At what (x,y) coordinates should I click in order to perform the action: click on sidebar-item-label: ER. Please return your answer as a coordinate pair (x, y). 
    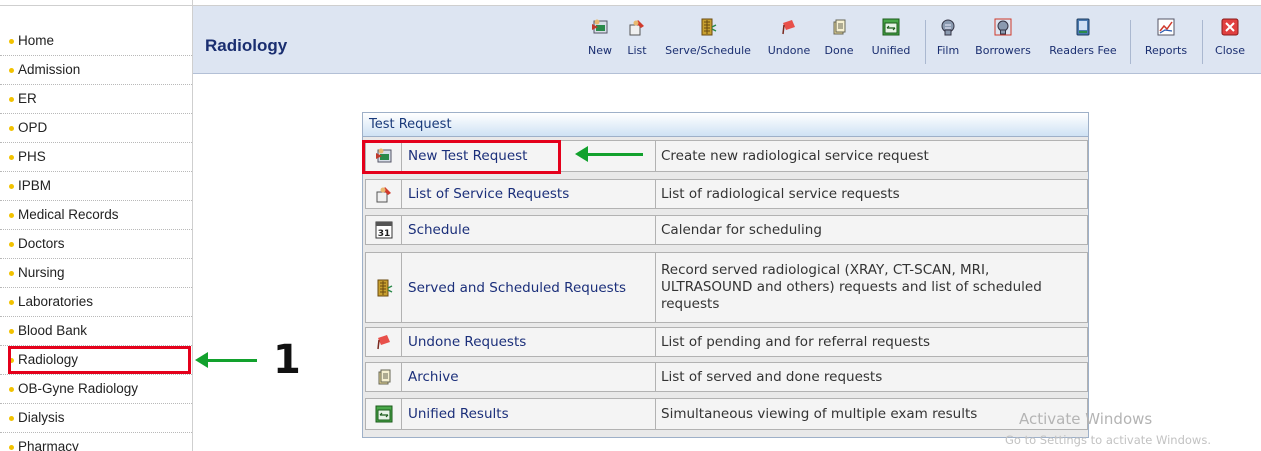
    Looking at the image, I should click on (27, 98).